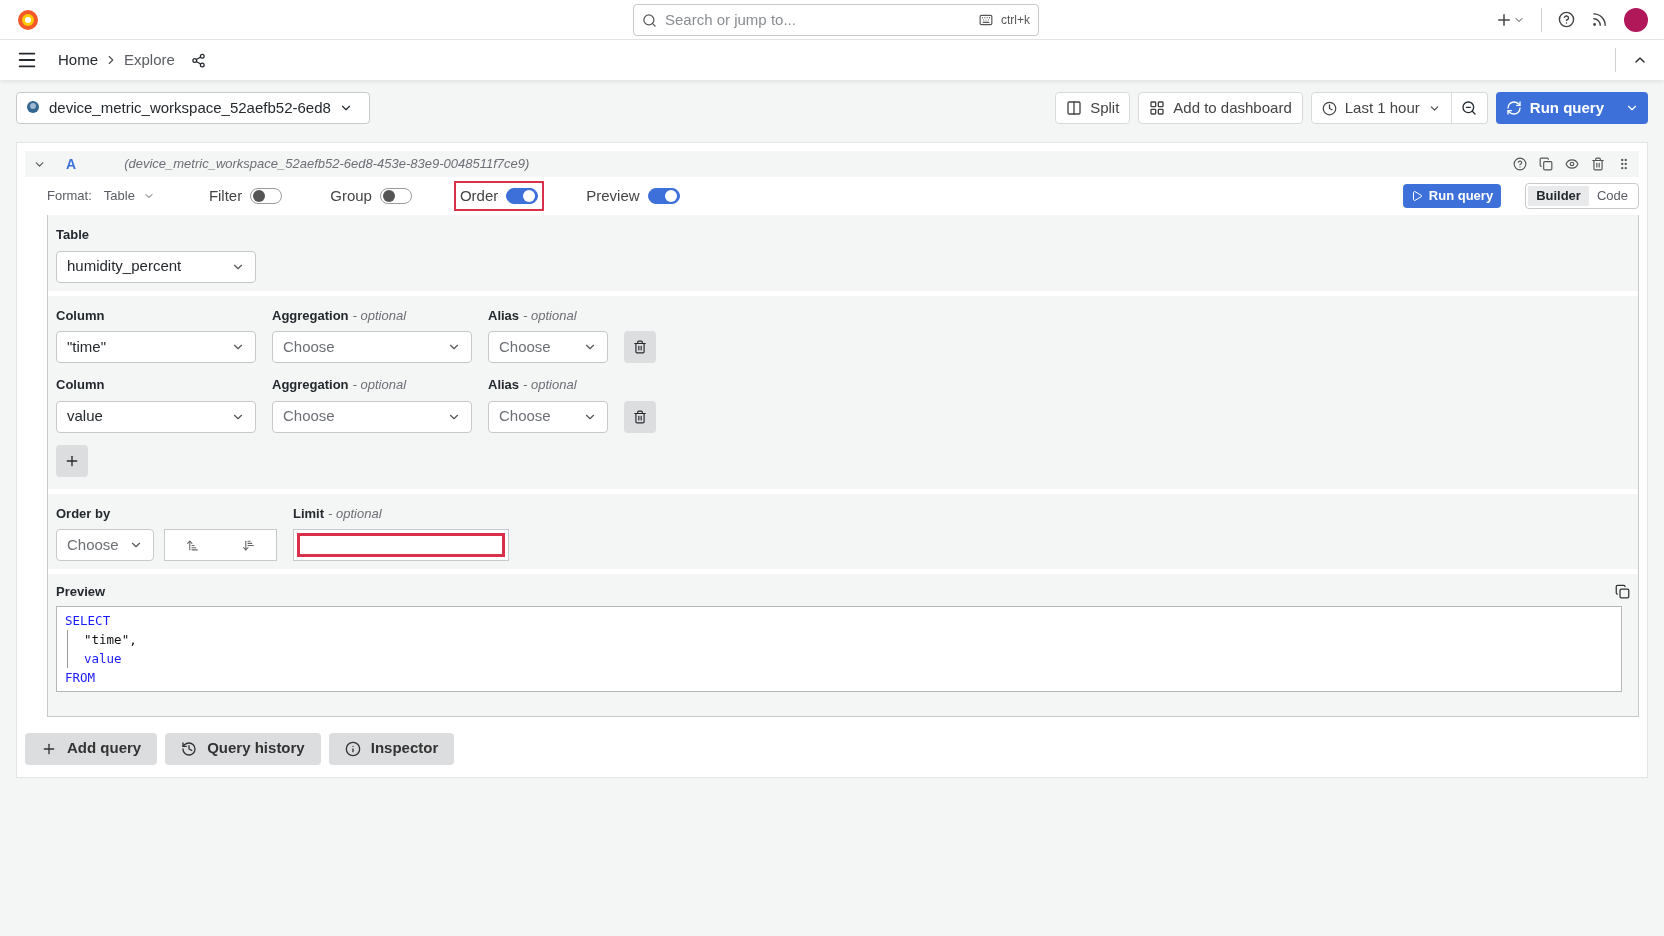 Image resolution: width=1664 pixels, height=936 pixels. I want to click on labeled-toggle: Filter, so click(245, 196).